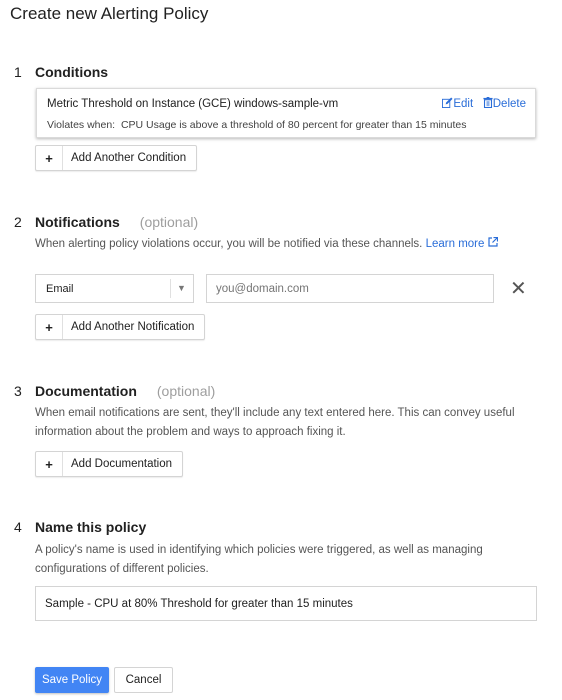 Image resolution: width=562 pixels, height=700 pixels. I want to click on section-number-documentation: 3, so click(18, 391).